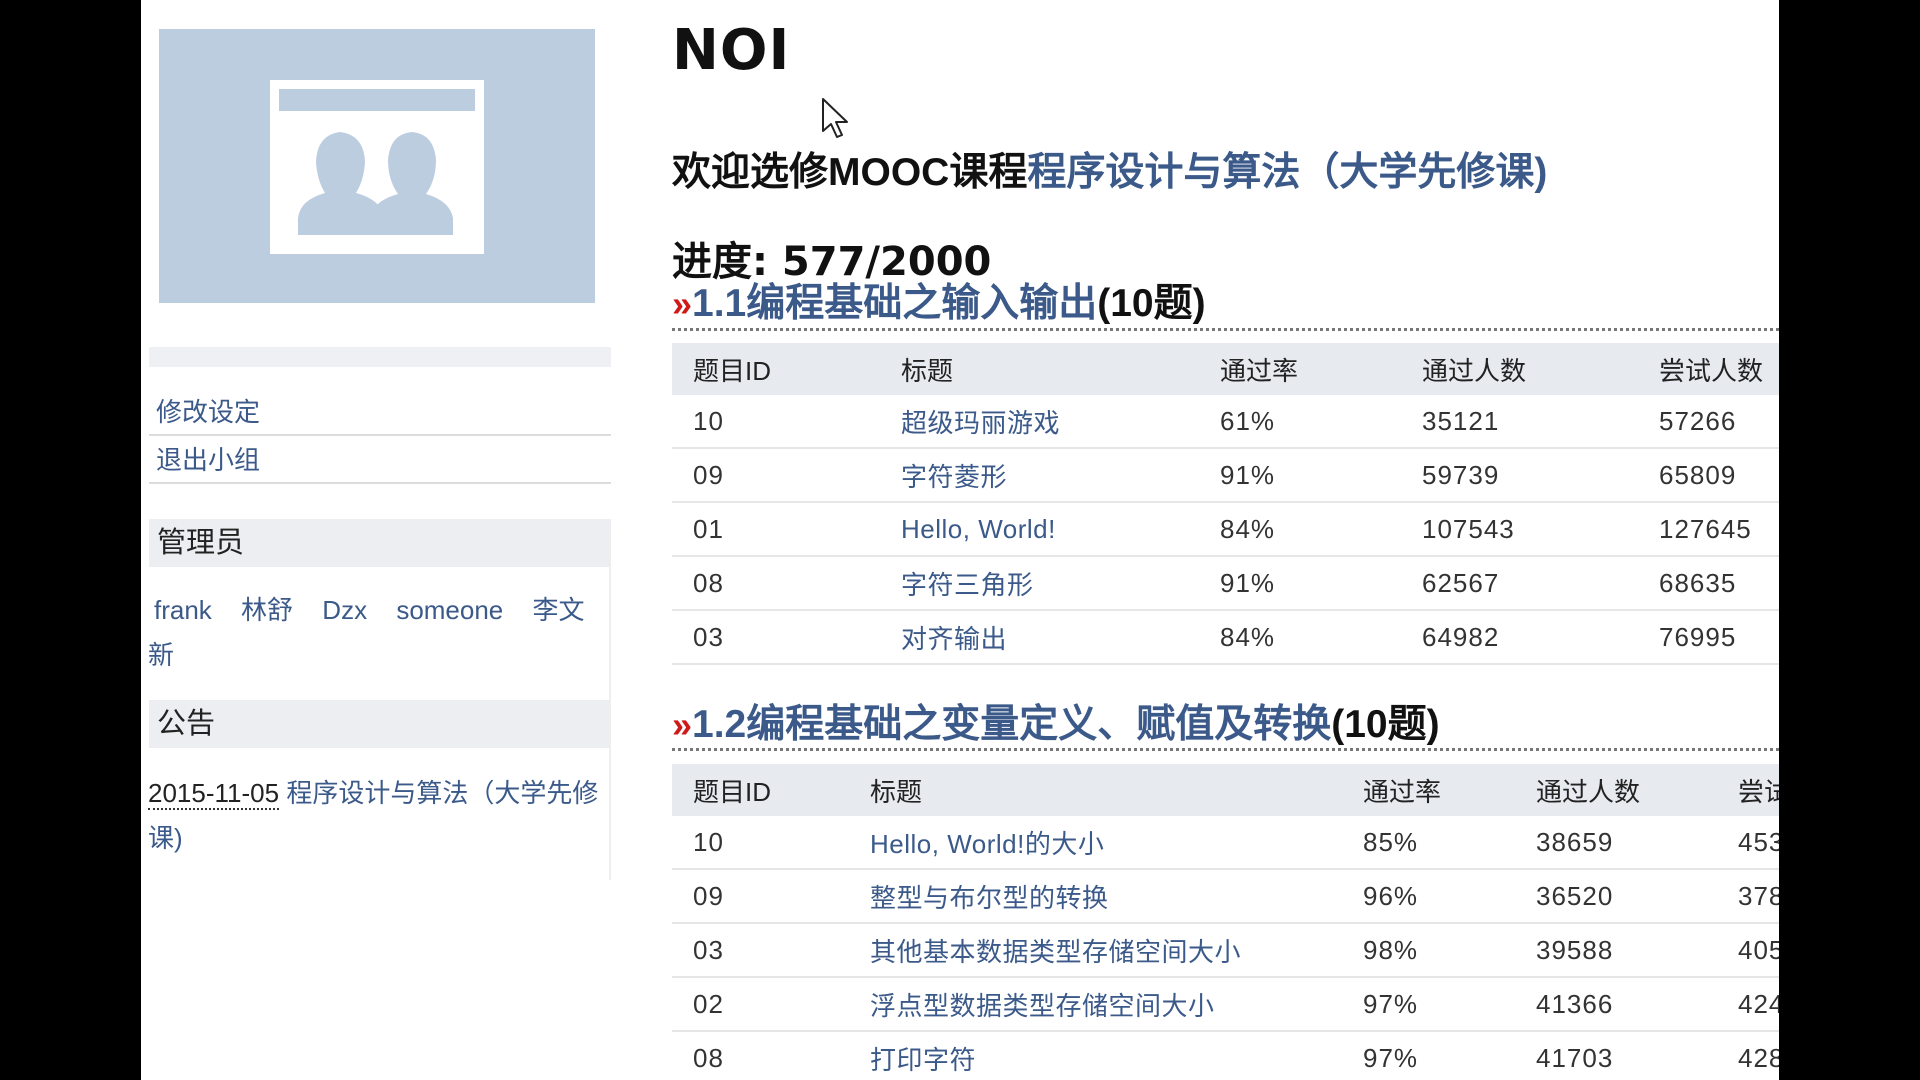 Image resolution: width=1920 pixels, height=1080 pixels. Describe the element at coordinates (380, 724) in the screenshot. I see `notice-heading: 公告` at that location.